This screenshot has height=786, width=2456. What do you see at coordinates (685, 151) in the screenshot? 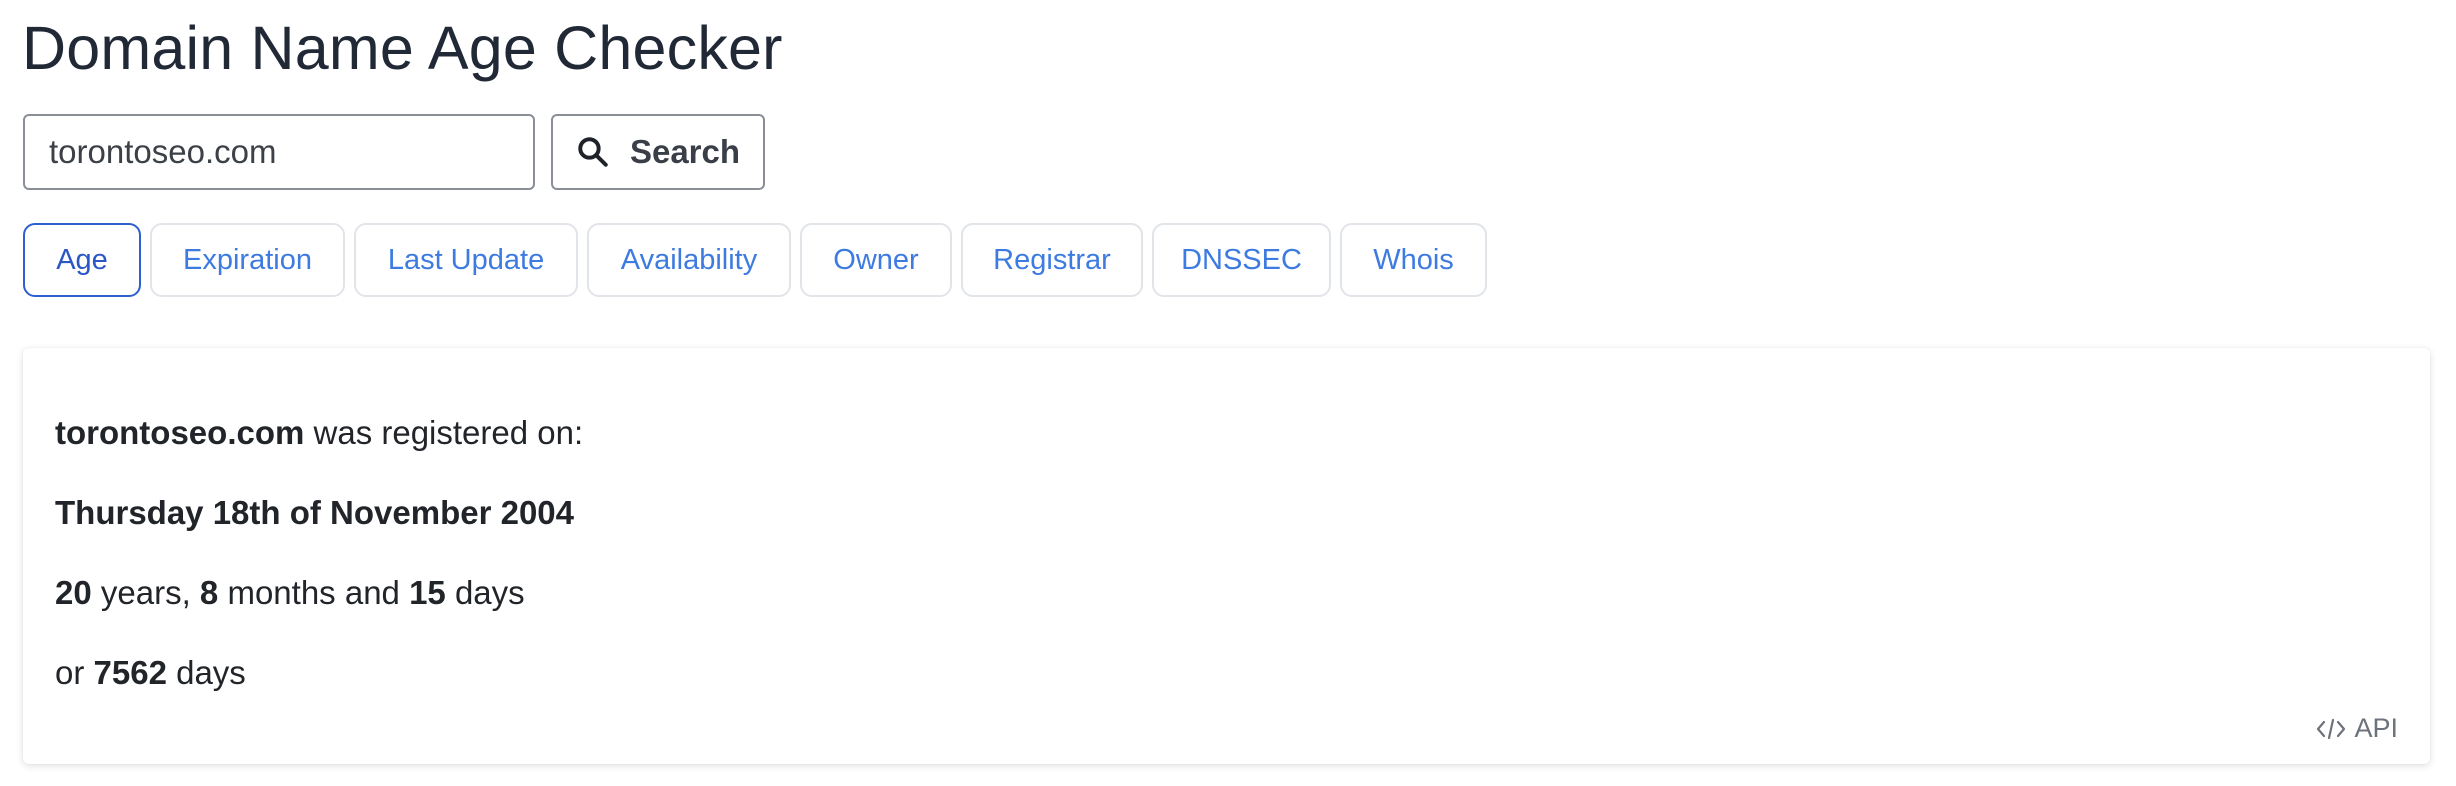
I see `search-button-label: Search` at bounding box center [685, 151].